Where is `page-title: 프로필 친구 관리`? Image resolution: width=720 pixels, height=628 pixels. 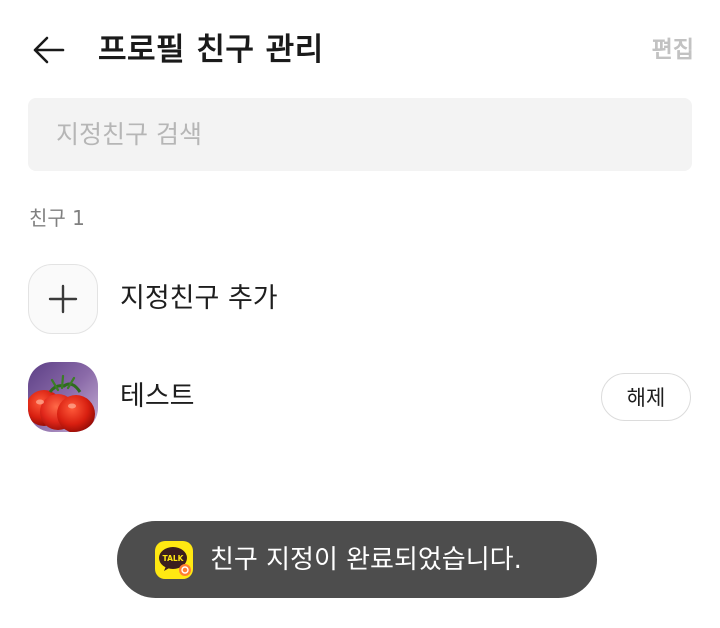
page-title: 프로필 친구 관리 is located at coordinates (211, 50).